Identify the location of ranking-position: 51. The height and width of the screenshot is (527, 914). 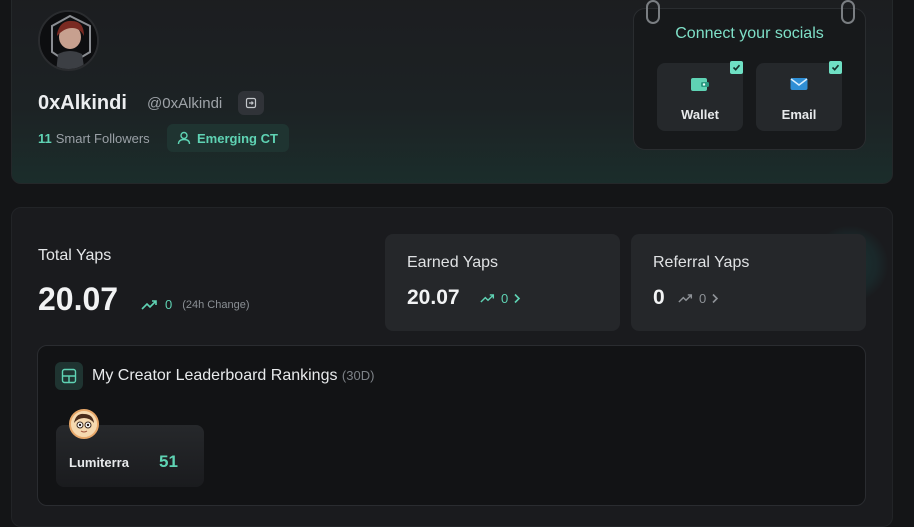
(168, 461).